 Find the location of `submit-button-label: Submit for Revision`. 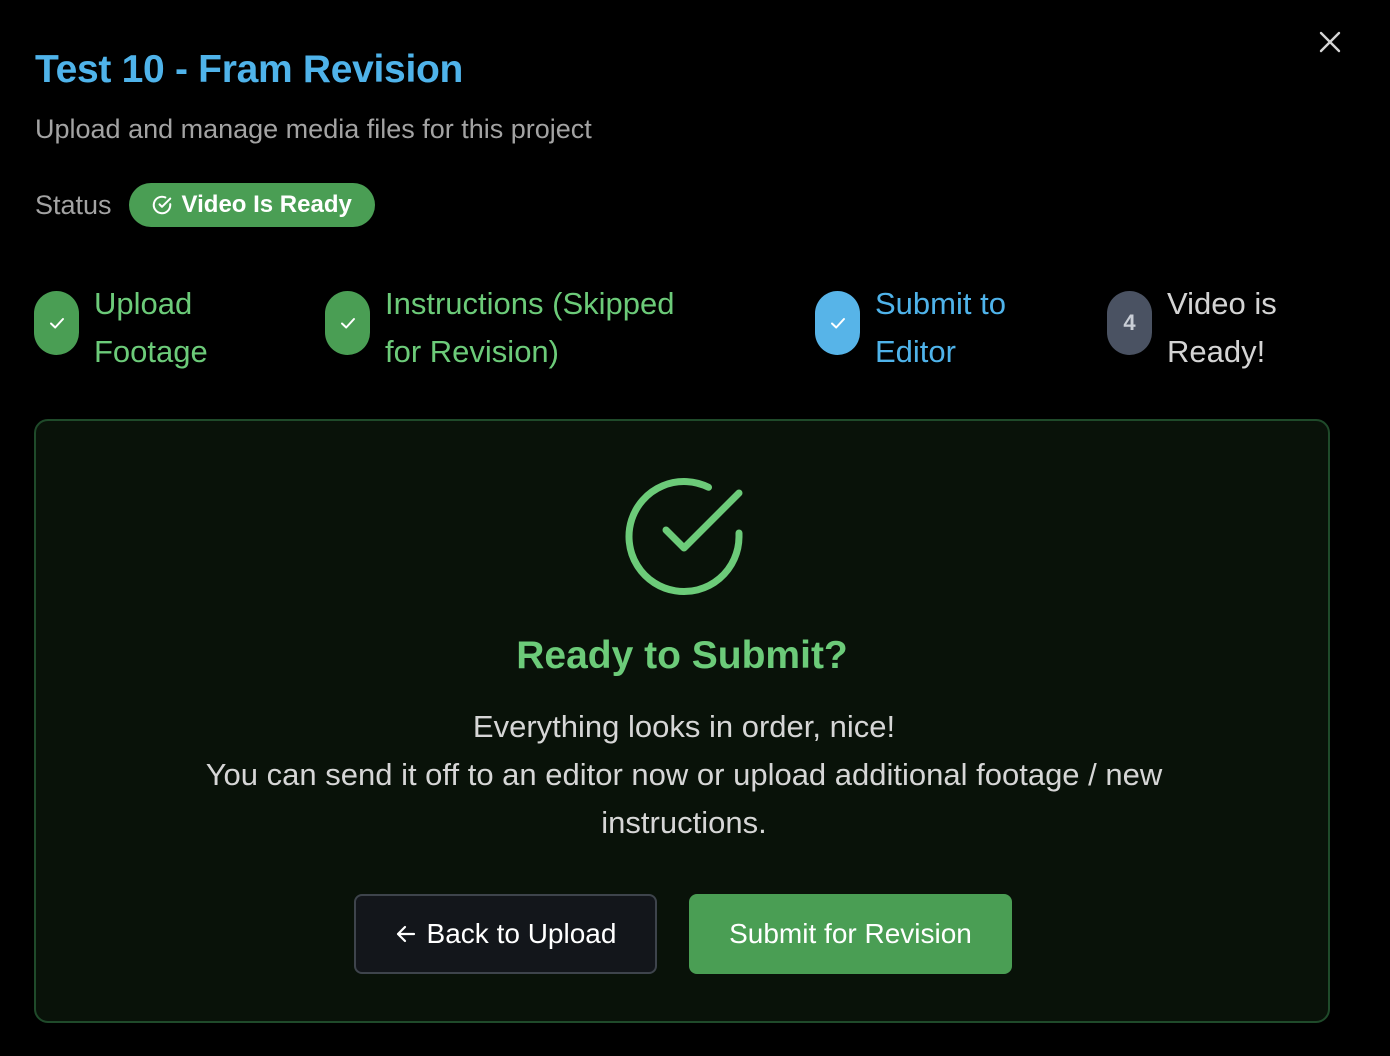

submit-button-label: Submit for Revision is located at coordinates (850, 933).